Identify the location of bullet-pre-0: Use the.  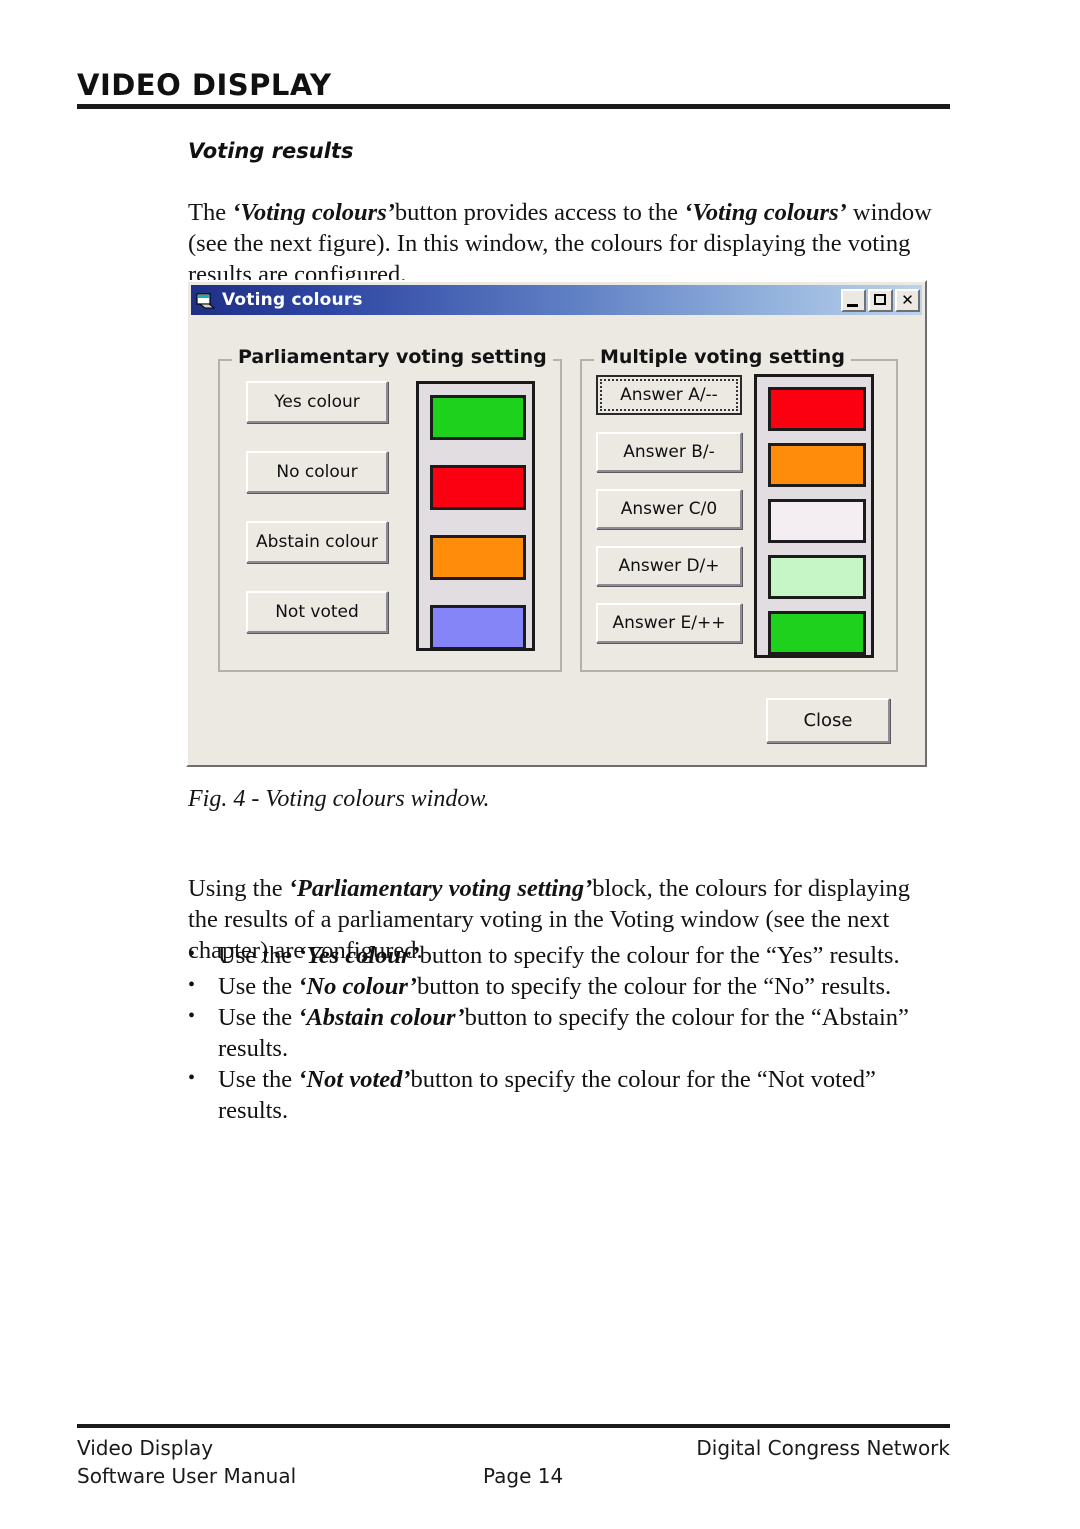
(258, 955).